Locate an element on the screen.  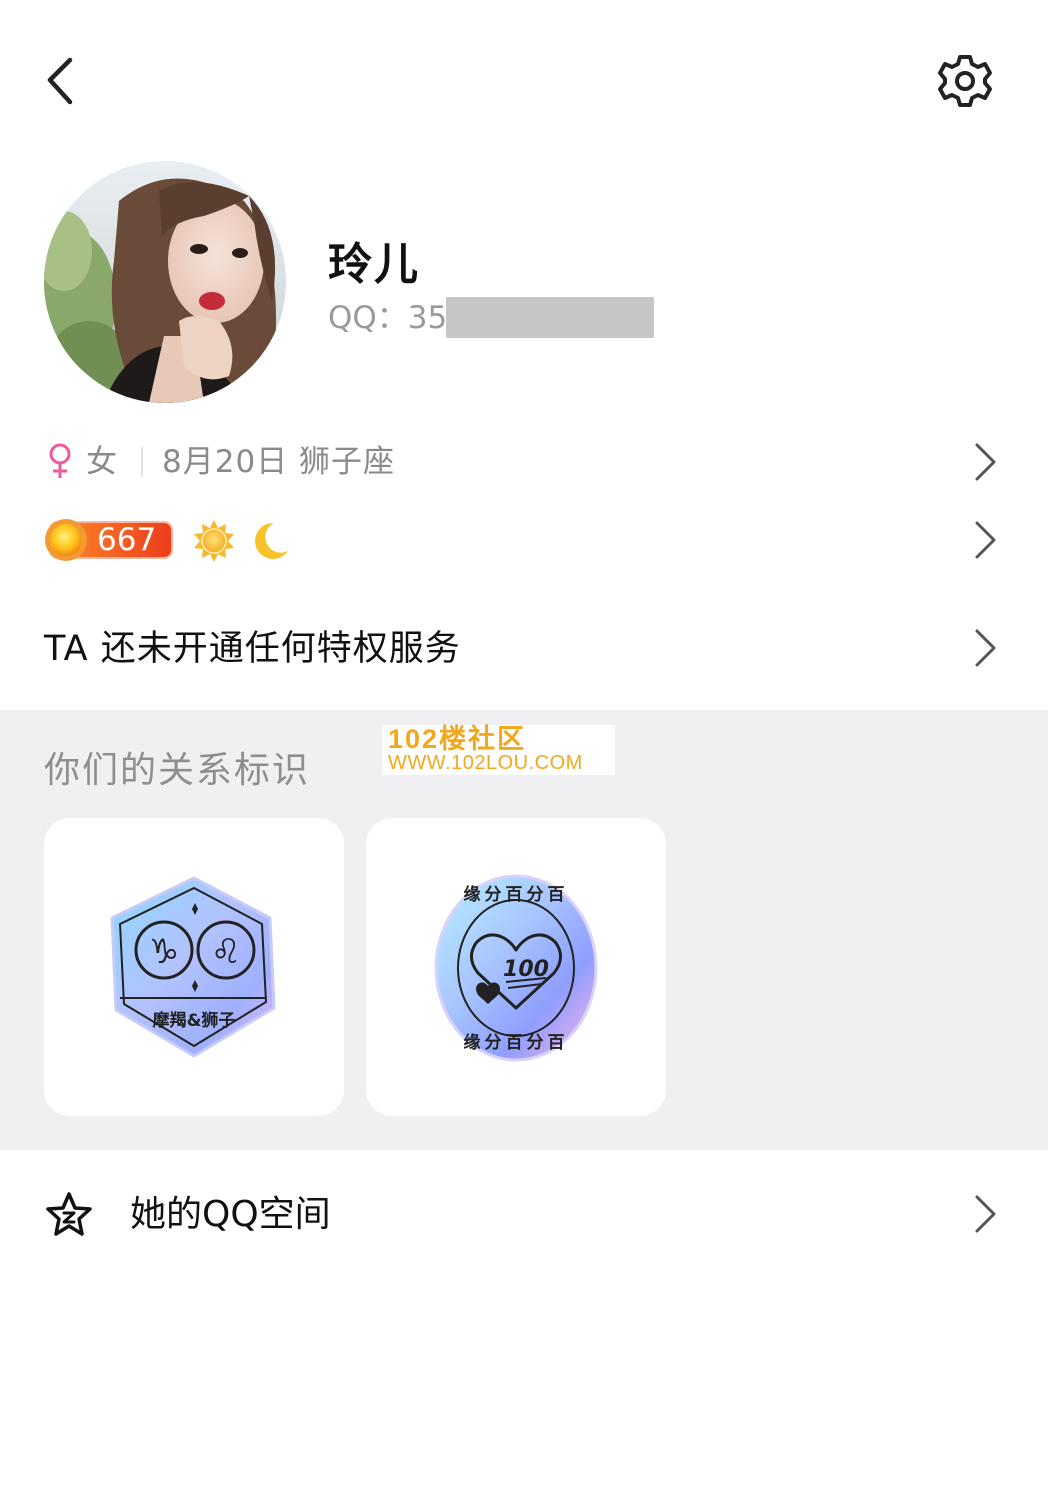
privilege-text: TA 还未开通任何特权服务 is located at coordinates (252, 649).